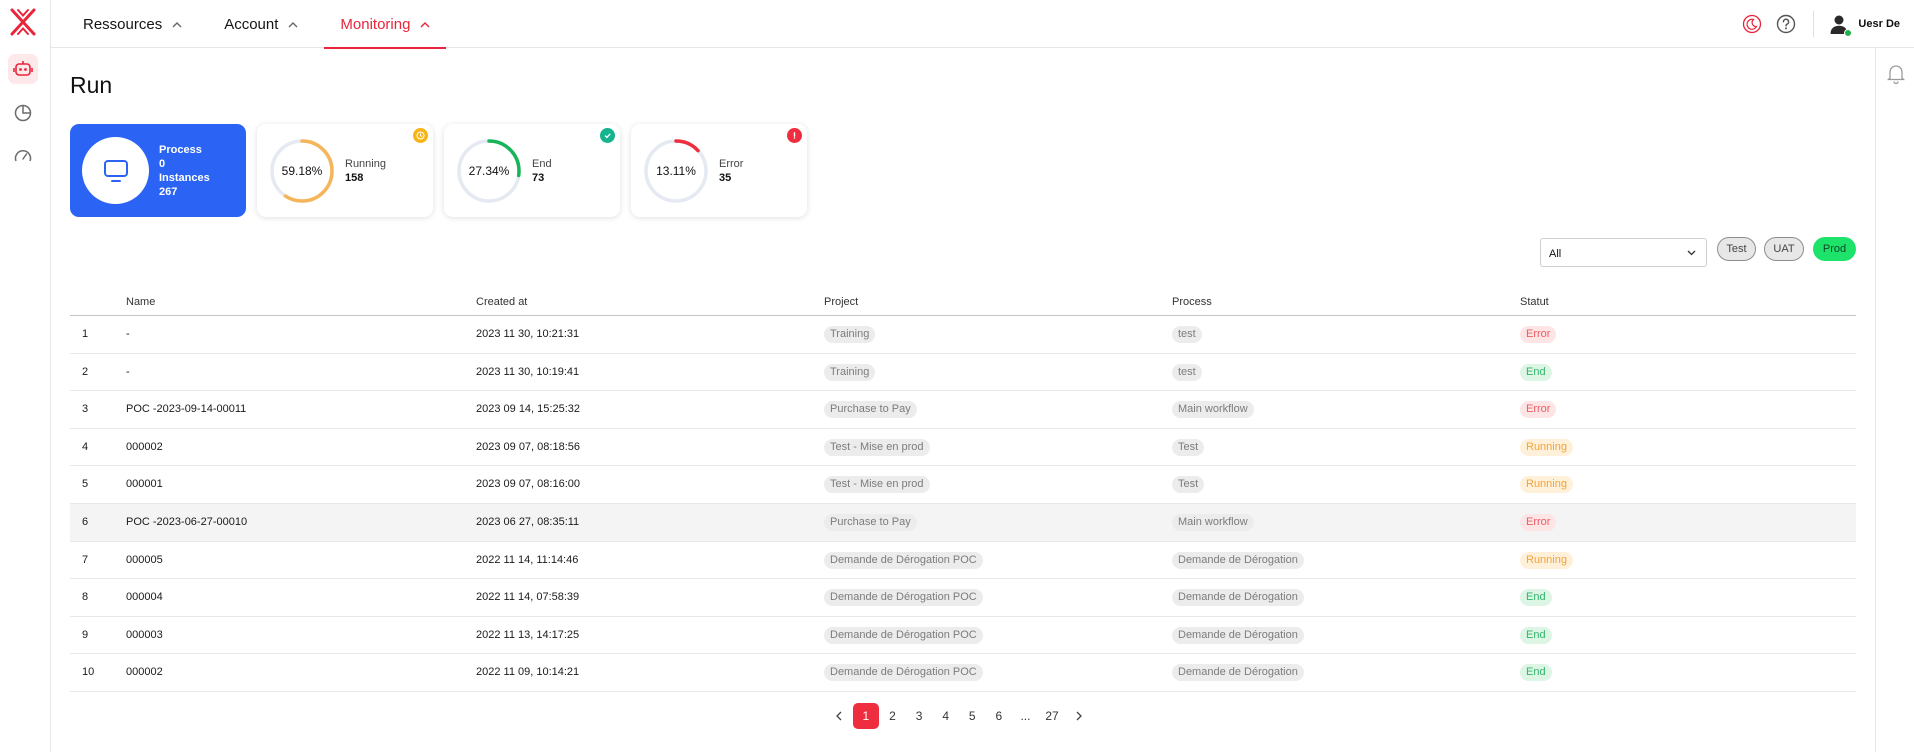 This screenshot has width=1914, height=752. What do you see at coordinates (1623, 252) in the screenshot?
I see `environment-select: All` at bounding box center [1623, 252].